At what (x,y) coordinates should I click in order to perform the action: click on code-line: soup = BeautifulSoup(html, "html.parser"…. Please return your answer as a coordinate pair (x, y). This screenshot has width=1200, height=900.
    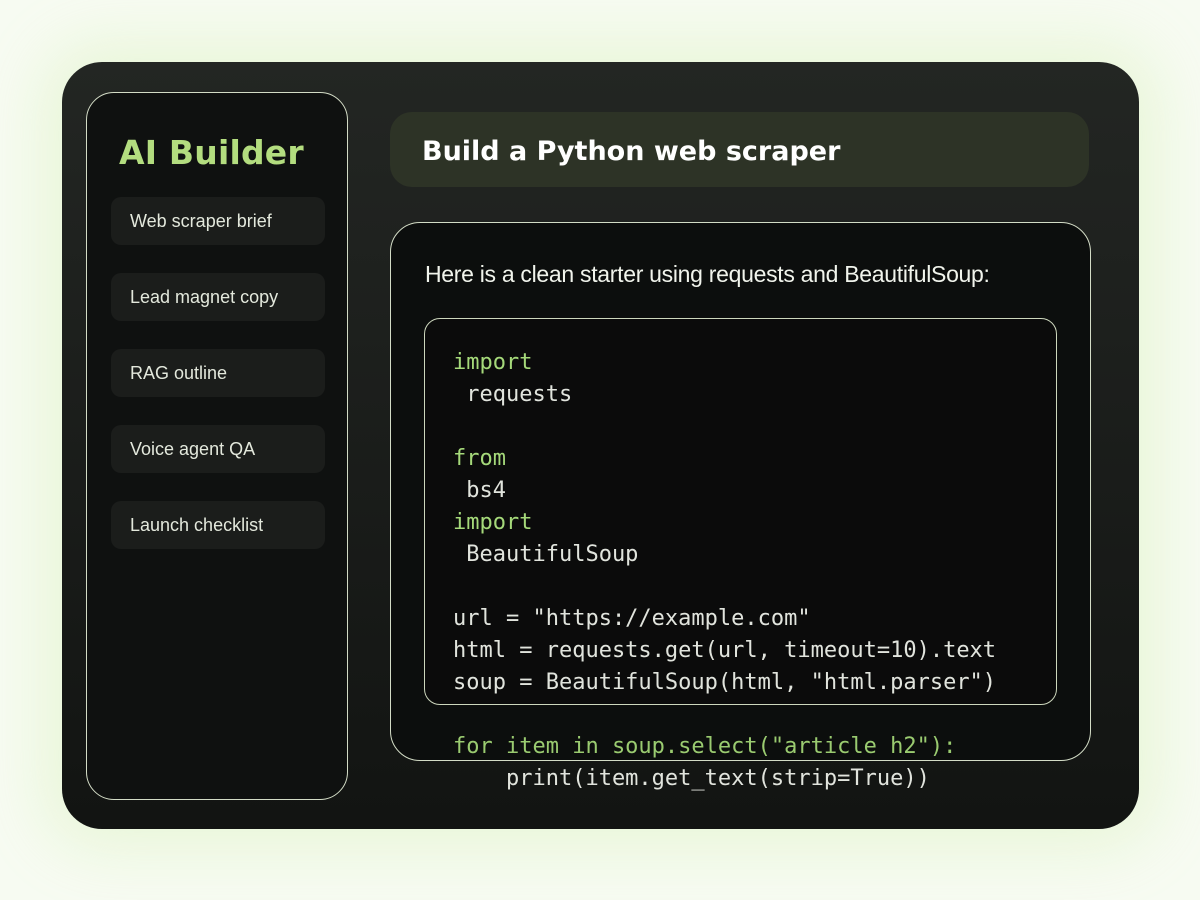
    Looking at the image, I should click on (725, 682).